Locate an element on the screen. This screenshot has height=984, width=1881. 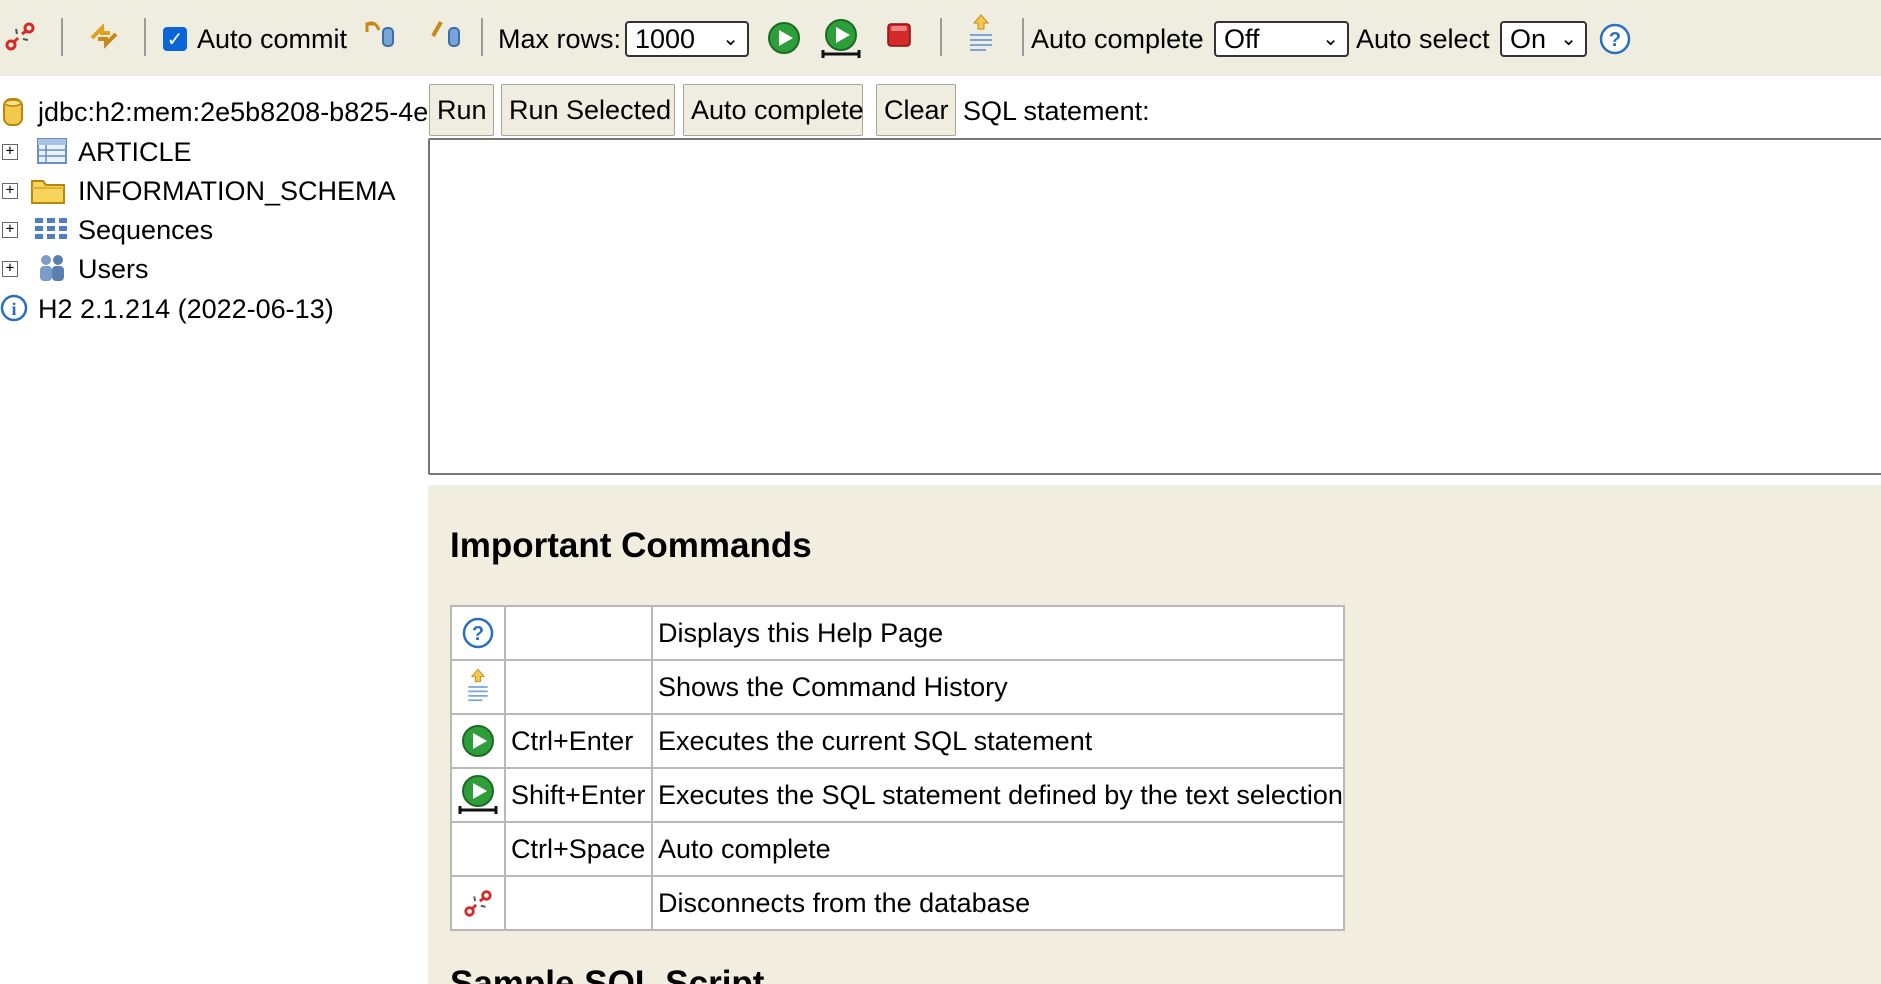
table-row: Shows the Command History is located at coordinates (897, 687).